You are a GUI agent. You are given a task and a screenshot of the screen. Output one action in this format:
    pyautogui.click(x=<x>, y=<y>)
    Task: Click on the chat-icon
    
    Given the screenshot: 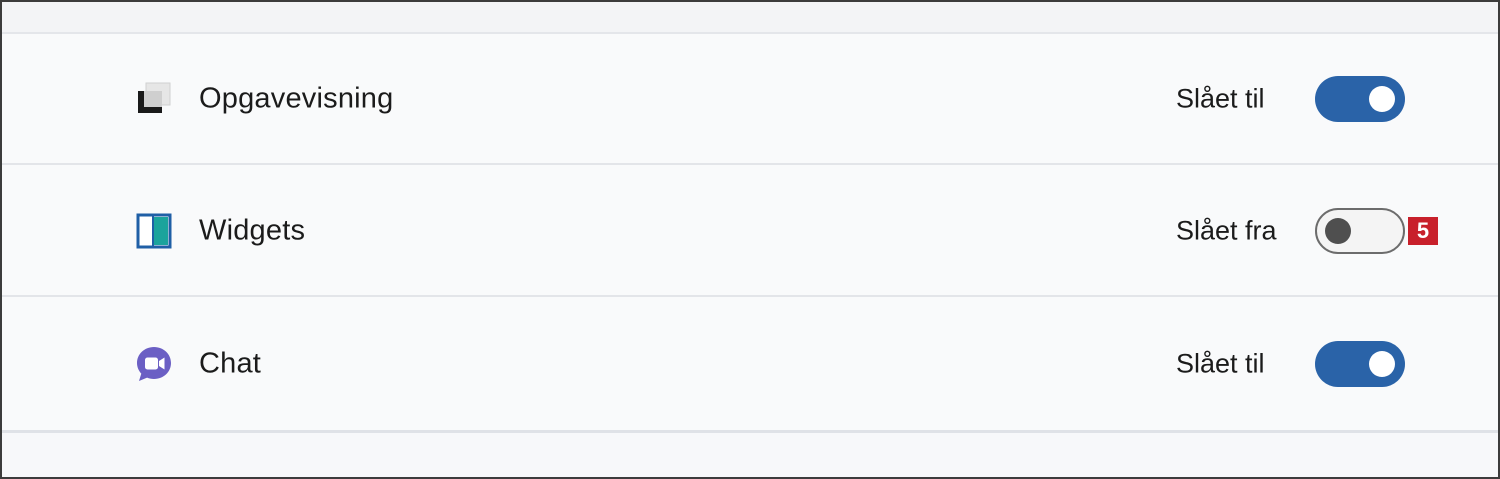 What is the action you would take?
    pyautogui.click(x=154, y=364)
    